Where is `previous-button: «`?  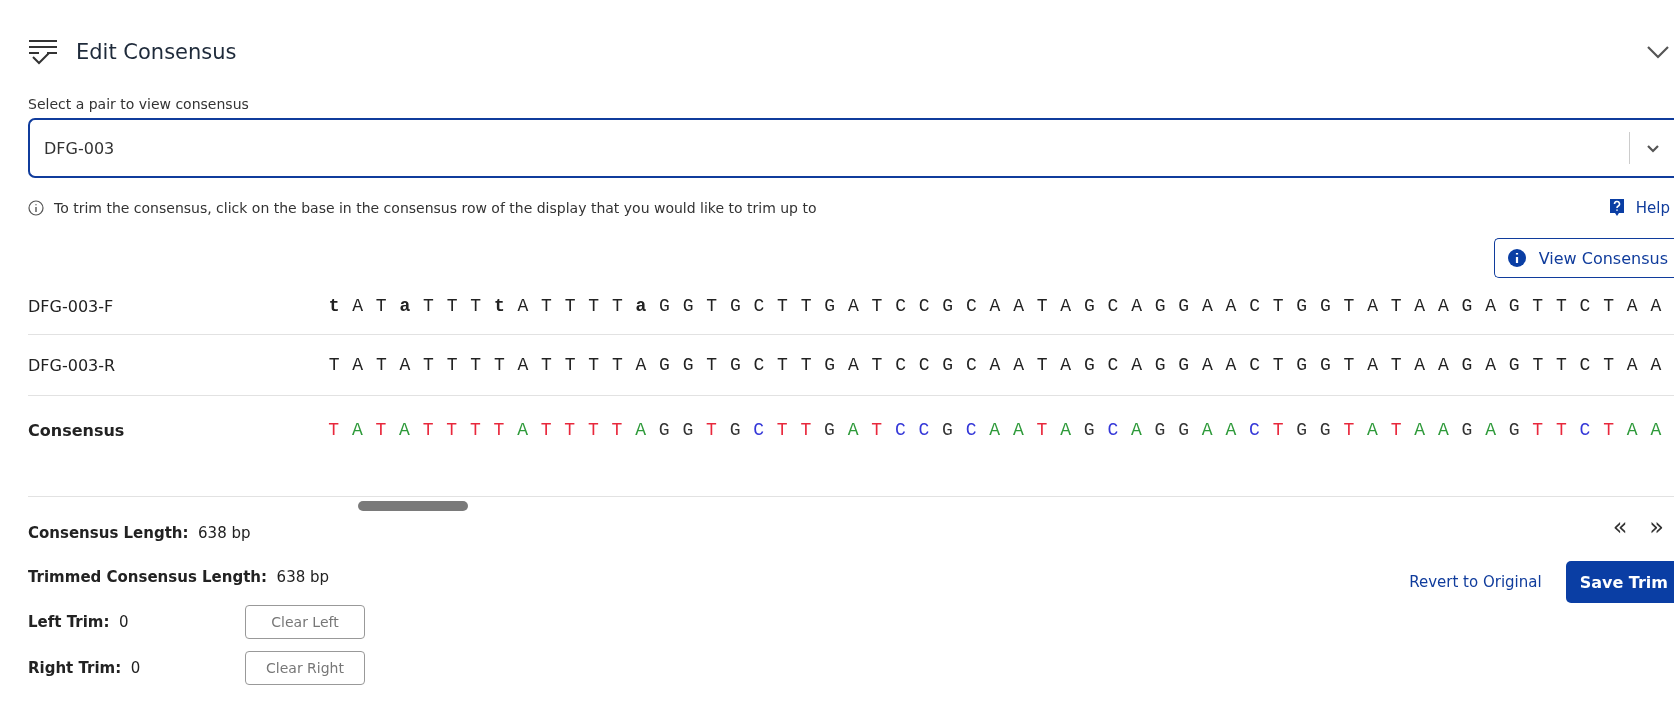
previous-button: « is located at coordinates (1620, 527).